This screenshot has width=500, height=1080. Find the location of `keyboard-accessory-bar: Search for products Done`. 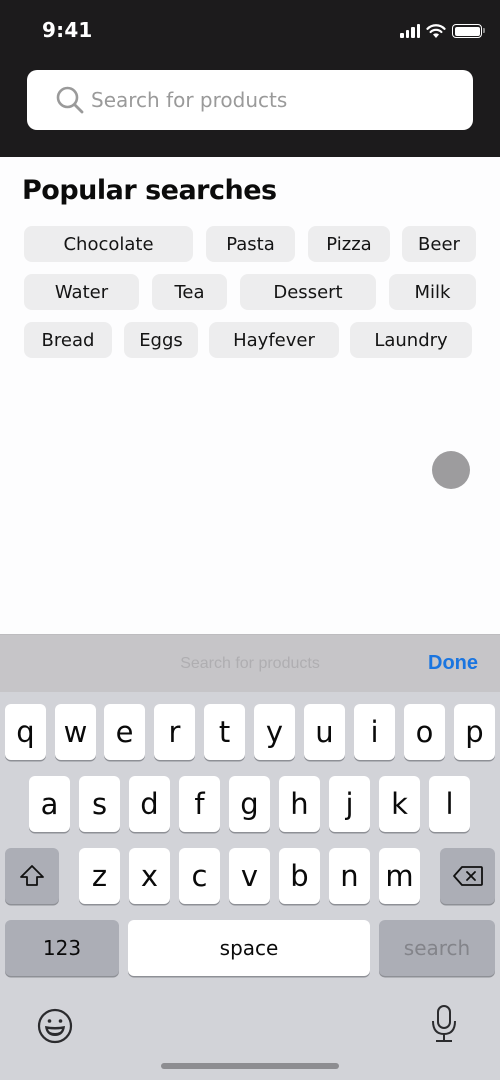

keyboard-accessory-bar: Search for products Done is located at coordinates (250, 663).